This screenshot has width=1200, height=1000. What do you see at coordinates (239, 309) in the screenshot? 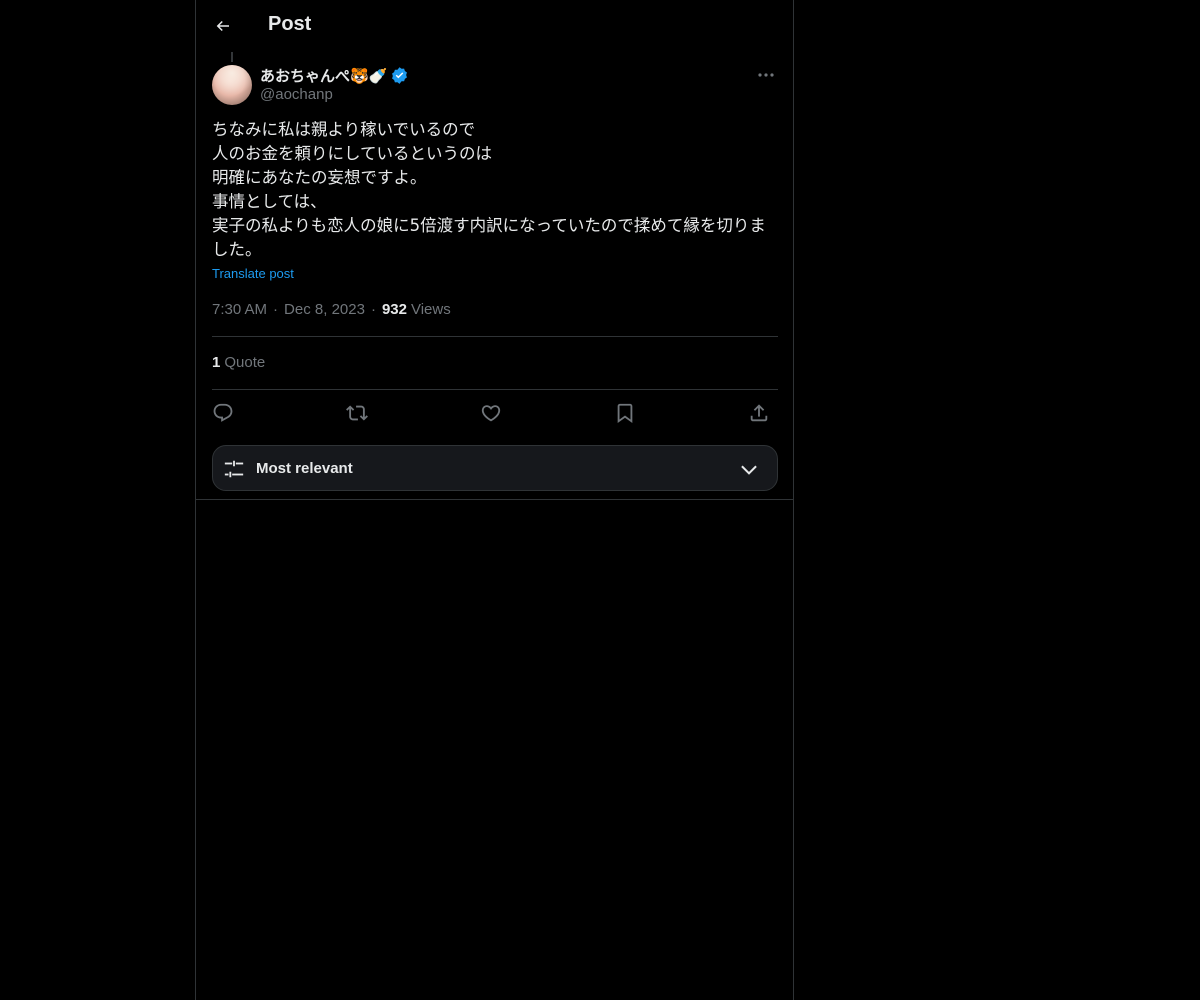
I see `post-time: 7:30 AM` at bounding box center [239, 309].